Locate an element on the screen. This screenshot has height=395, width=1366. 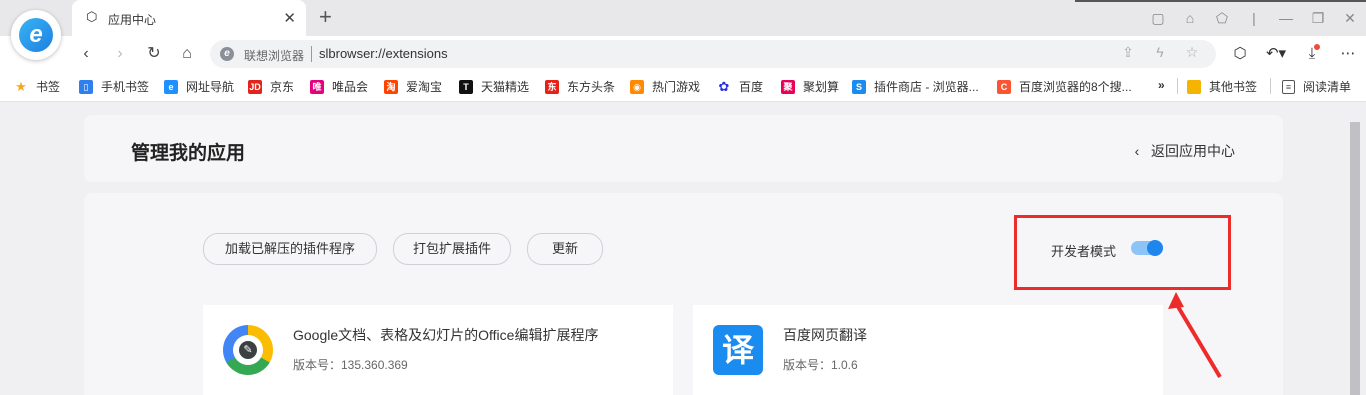
bookmark-item: ▯ 手机书签 is located at coordinates (114, 86).